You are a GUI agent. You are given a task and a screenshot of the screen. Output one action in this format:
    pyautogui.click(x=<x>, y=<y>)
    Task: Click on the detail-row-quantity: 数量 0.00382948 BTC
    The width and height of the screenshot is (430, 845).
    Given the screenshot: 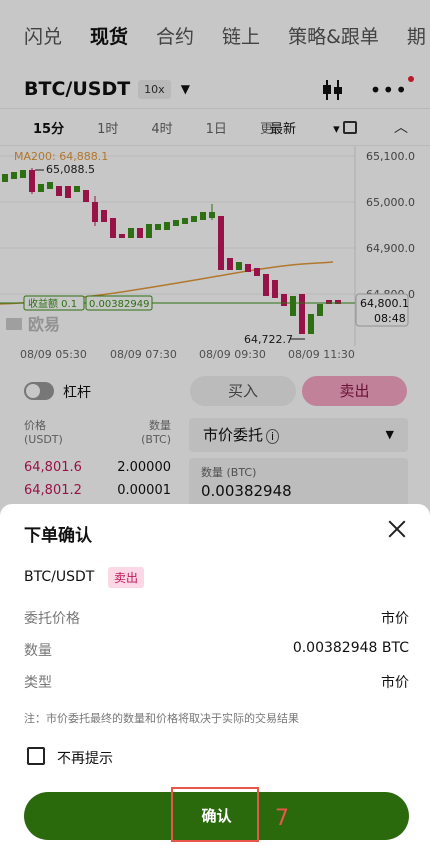 What is the action you would take?
    pyautogui.click(x=216, y=650)
    